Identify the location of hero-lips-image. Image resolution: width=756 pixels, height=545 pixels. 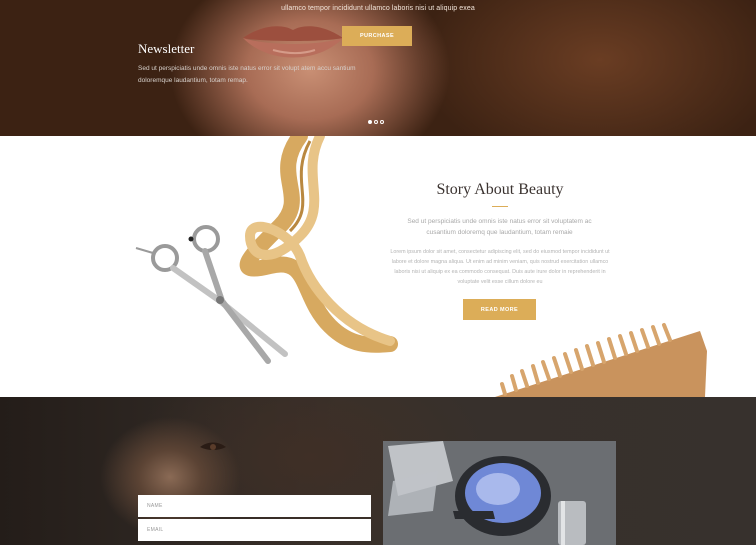
(293, 42).